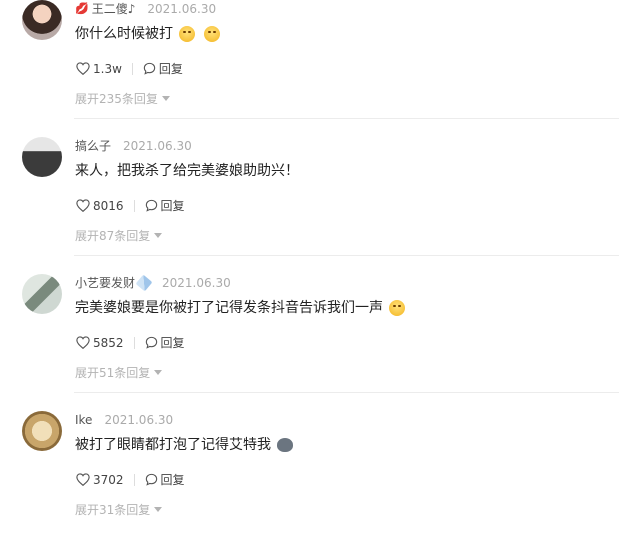 The height and width of the screenshot is (548, 619). I want to click on like-button: 8016, so click(100, 206).